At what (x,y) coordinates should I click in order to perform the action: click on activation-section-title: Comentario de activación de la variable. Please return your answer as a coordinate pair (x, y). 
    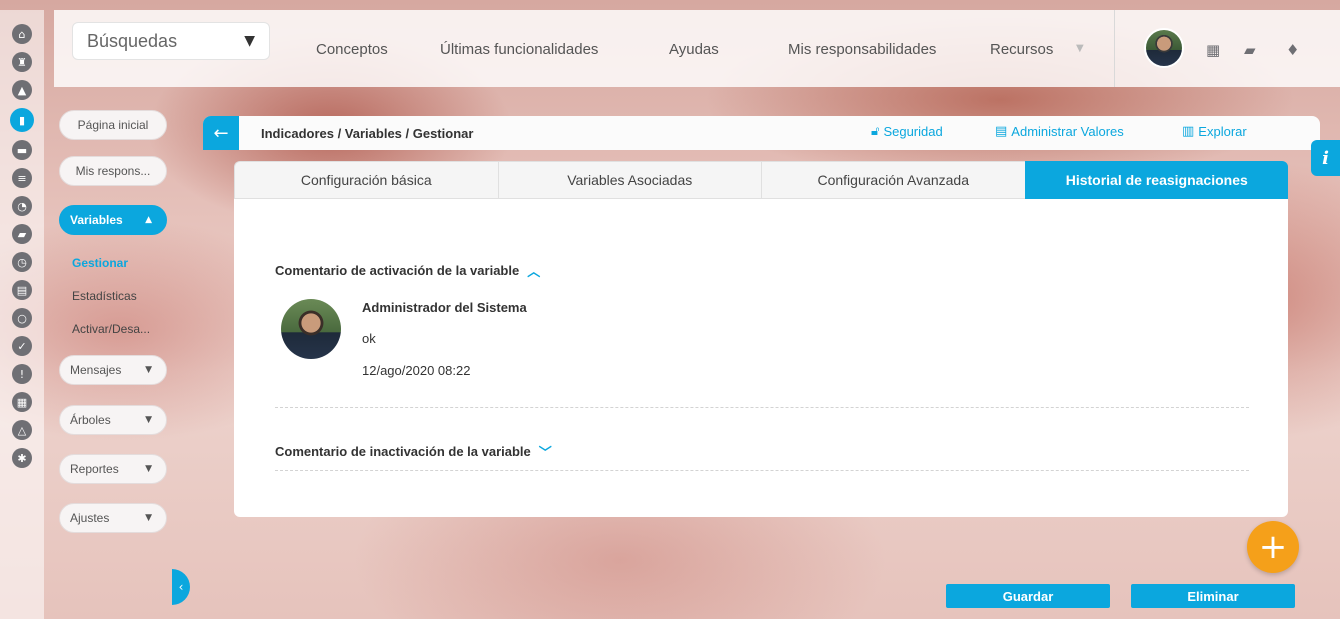
    Looking at the image, I should click on (397, 270).